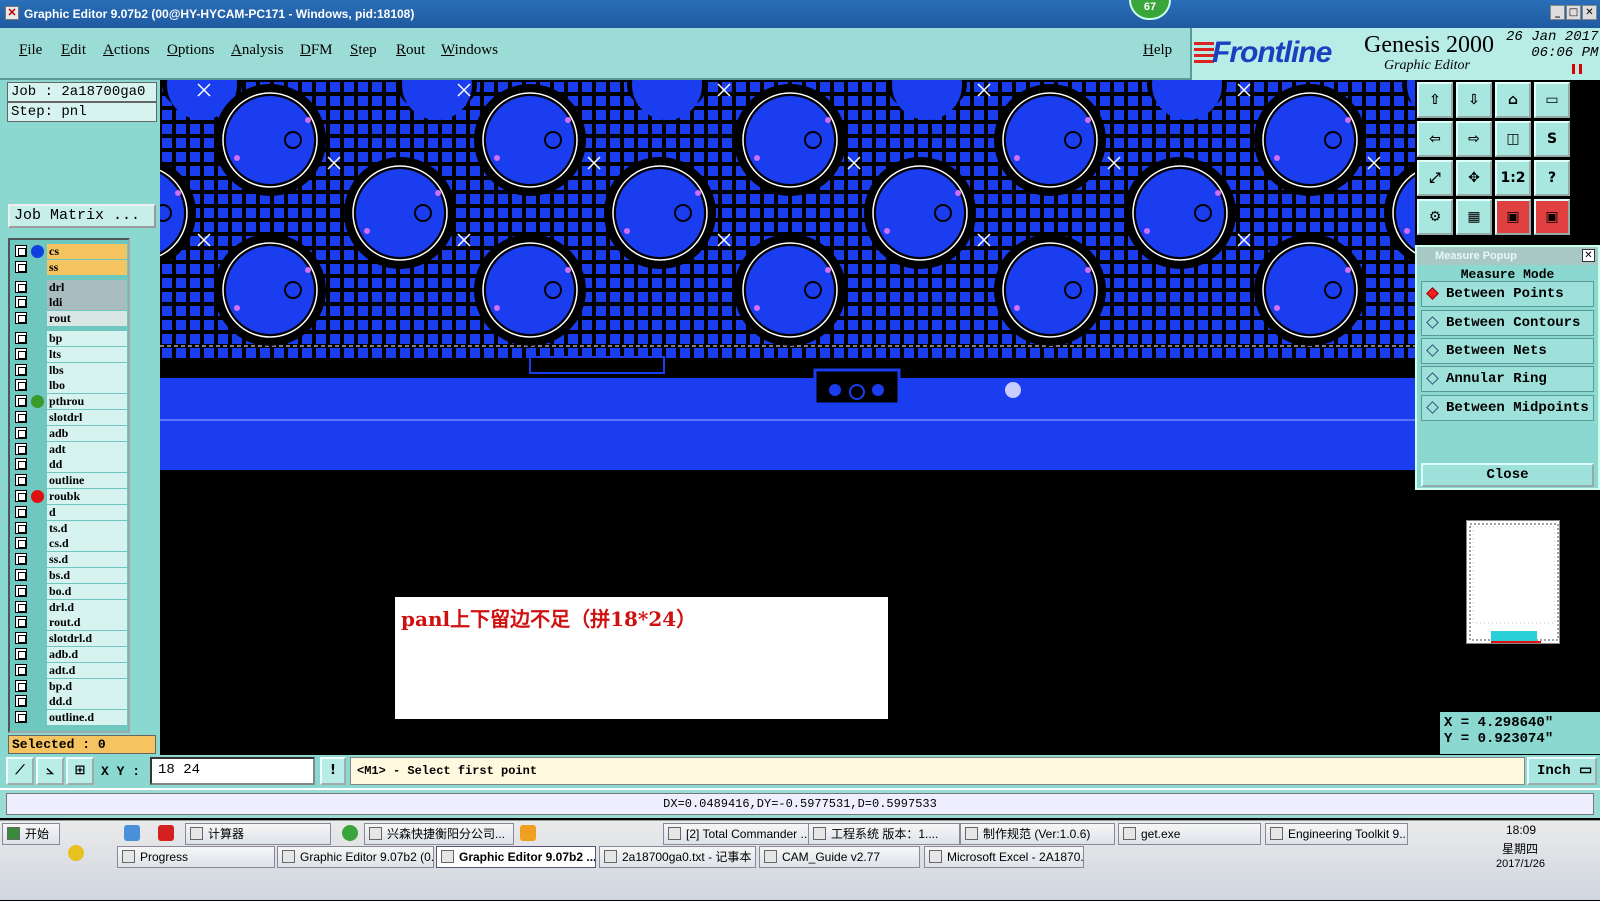 The image size is (1600, 901). Describe the element at coordinates (30, 50) in the screenshot. I see `menu-file: File` at that location.